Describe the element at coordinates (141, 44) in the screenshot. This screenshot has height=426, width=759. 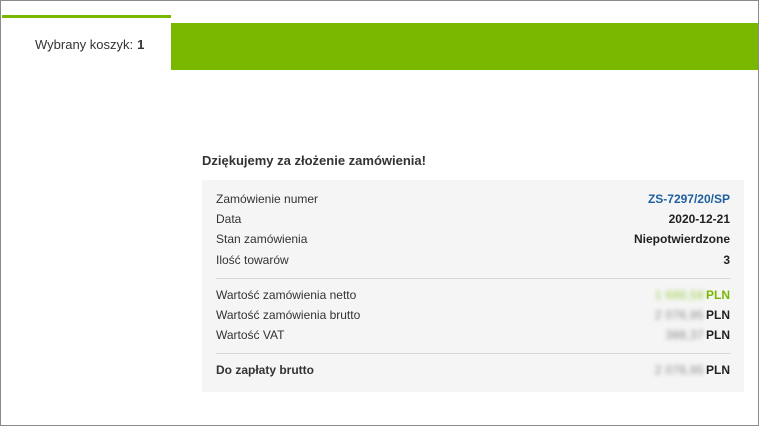
I see `tab-selected-cart-count: 1` at that location.